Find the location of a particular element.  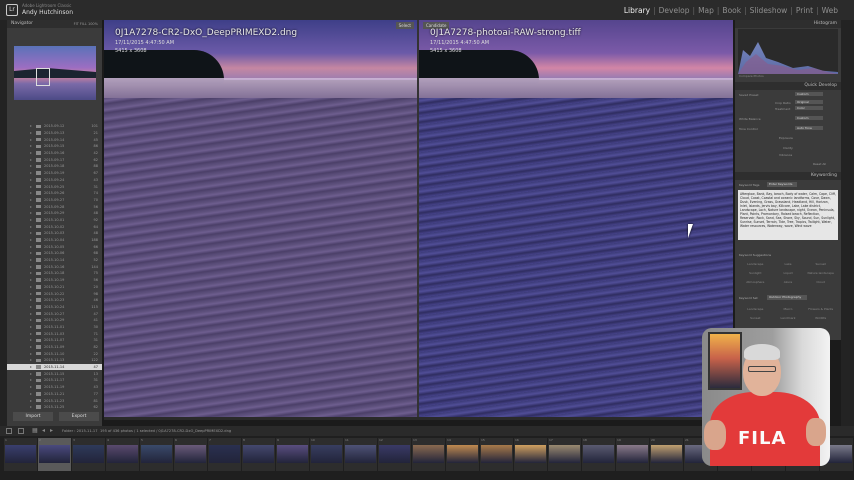

folder-row: 2015-10-03 48 is located at coordinates (54, 233).